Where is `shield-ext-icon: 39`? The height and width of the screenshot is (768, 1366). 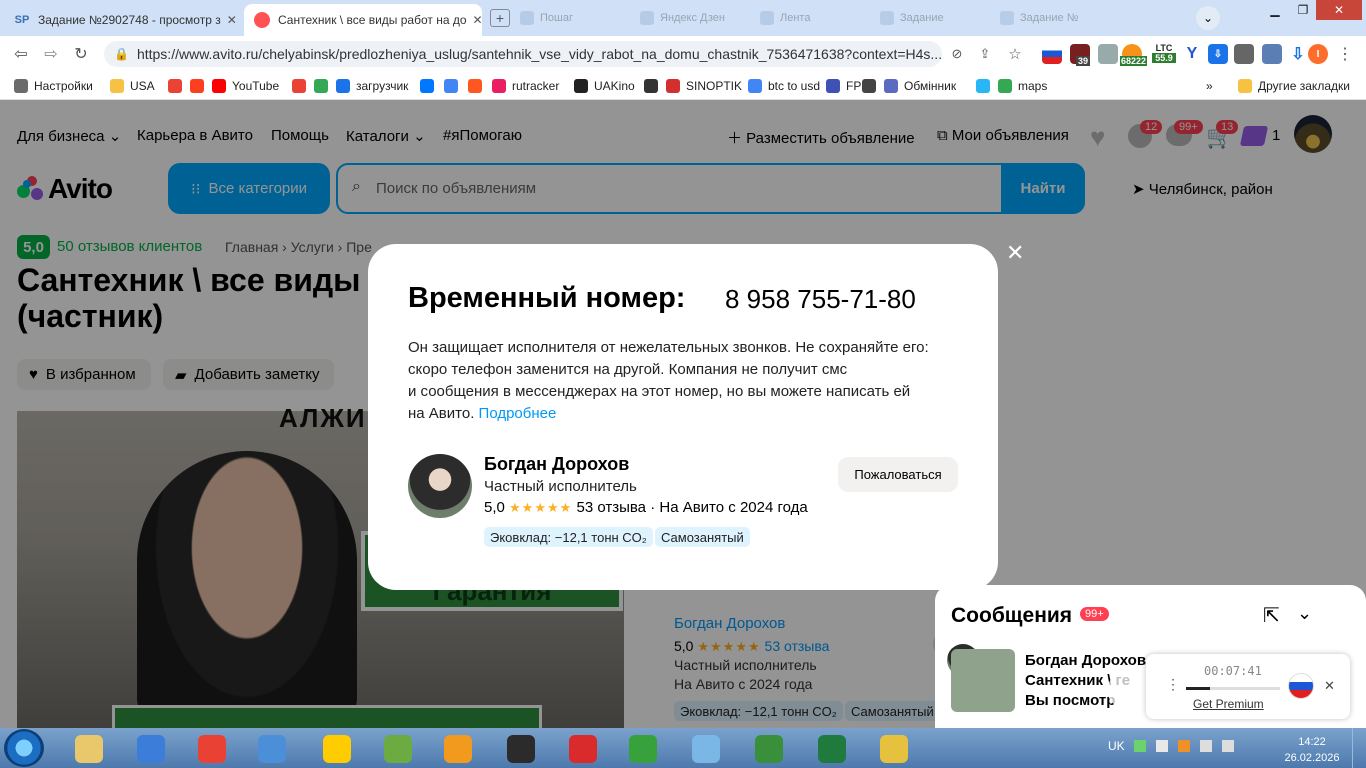 shield-ext-icon: 39 is located at coordinates (1080, 55).